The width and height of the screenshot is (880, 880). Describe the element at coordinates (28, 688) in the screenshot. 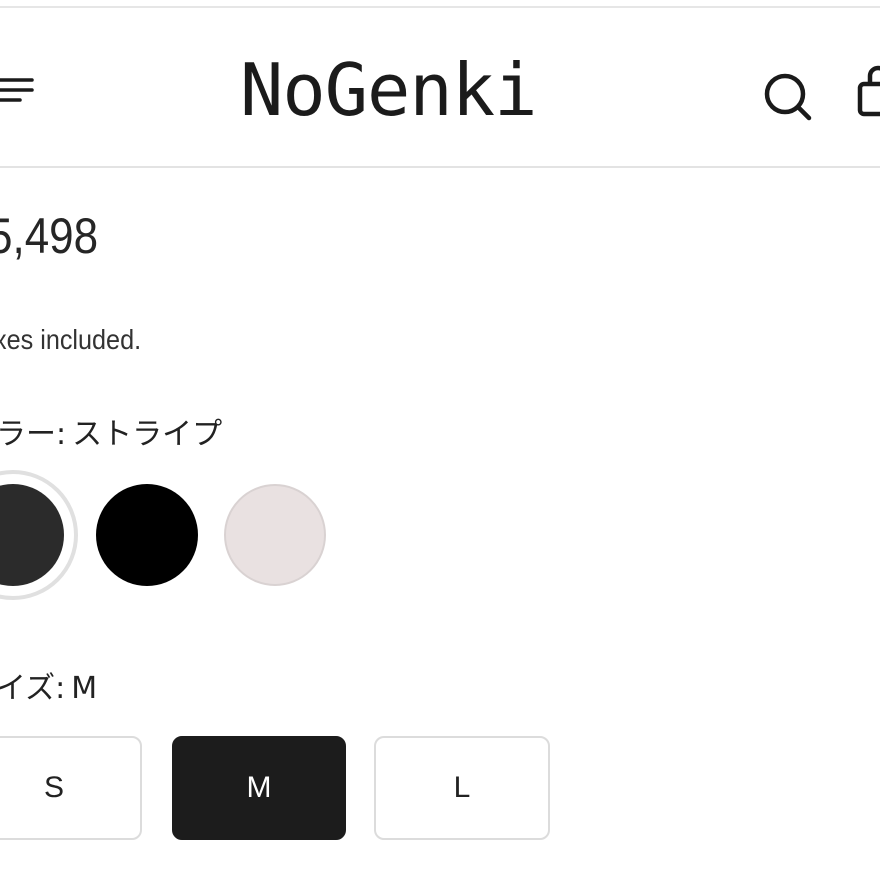

I see `size-label-text: イズ` at that location.